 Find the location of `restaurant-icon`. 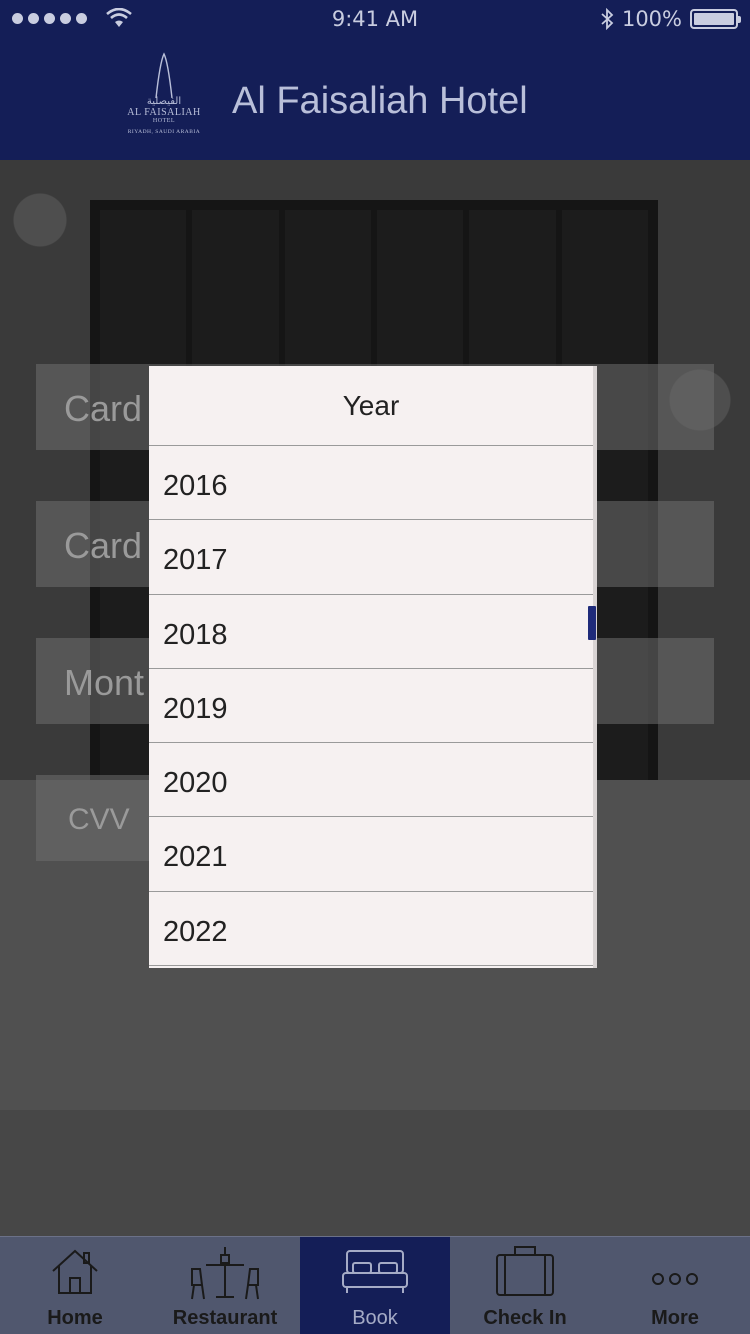

restaurant-icon is located at coordinates (225, 1273).